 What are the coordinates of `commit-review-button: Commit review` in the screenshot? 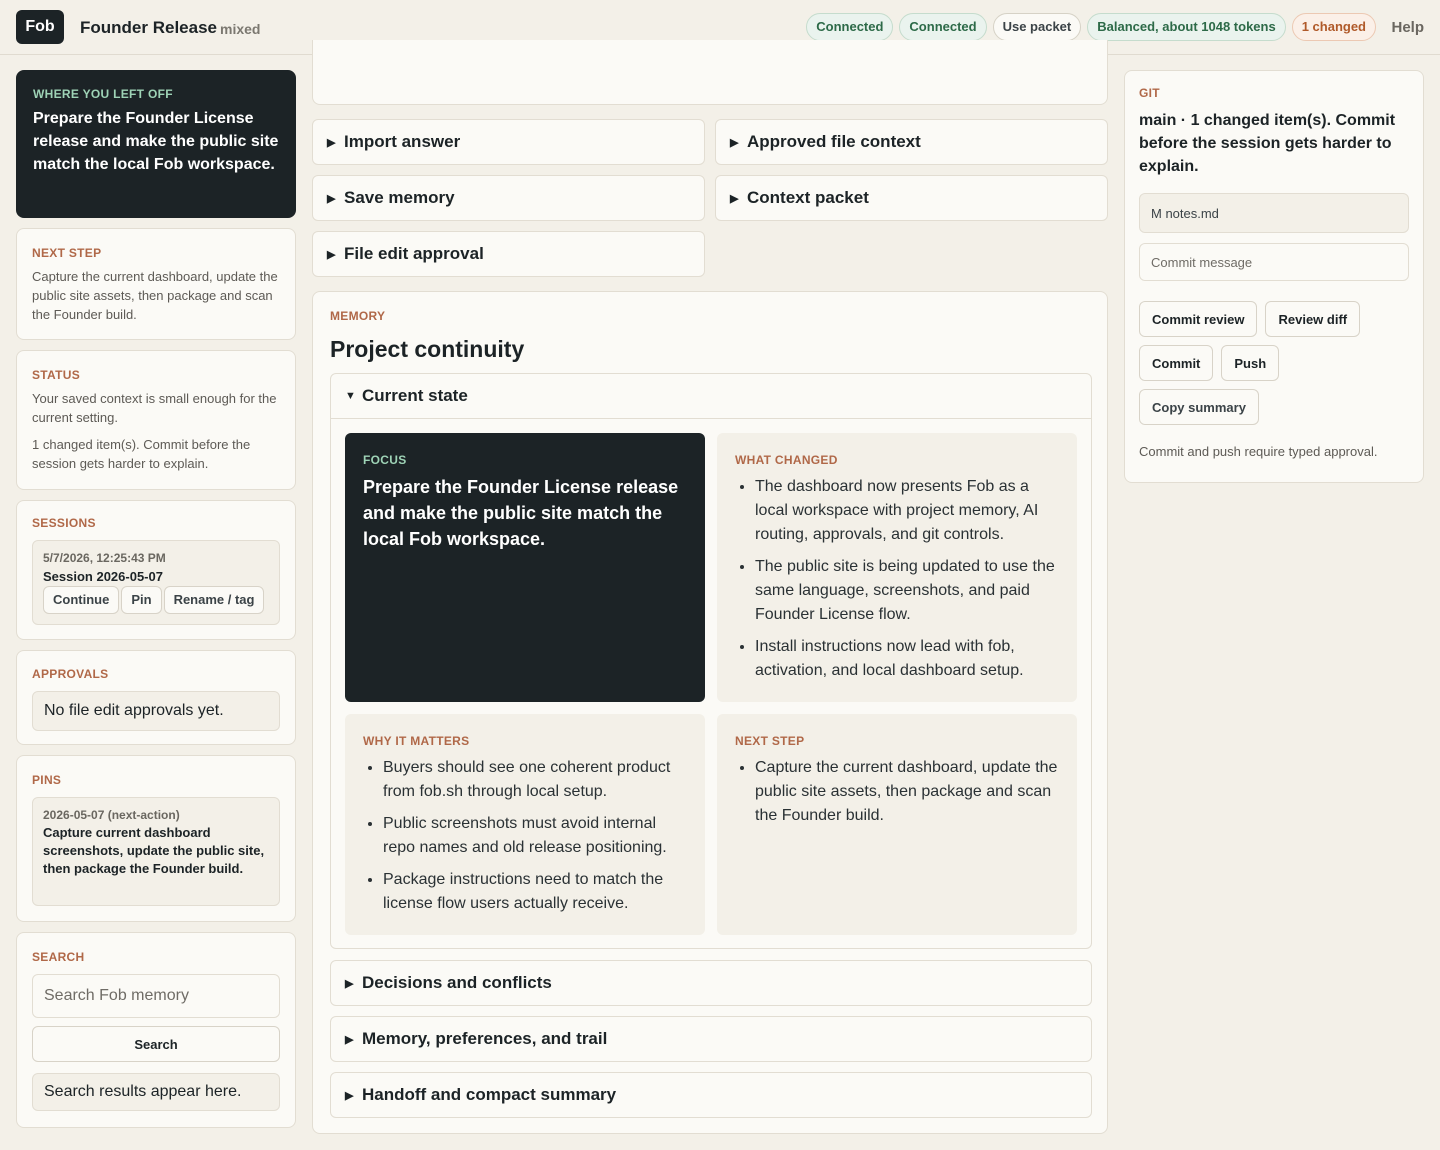 It's located at (1198, 319).